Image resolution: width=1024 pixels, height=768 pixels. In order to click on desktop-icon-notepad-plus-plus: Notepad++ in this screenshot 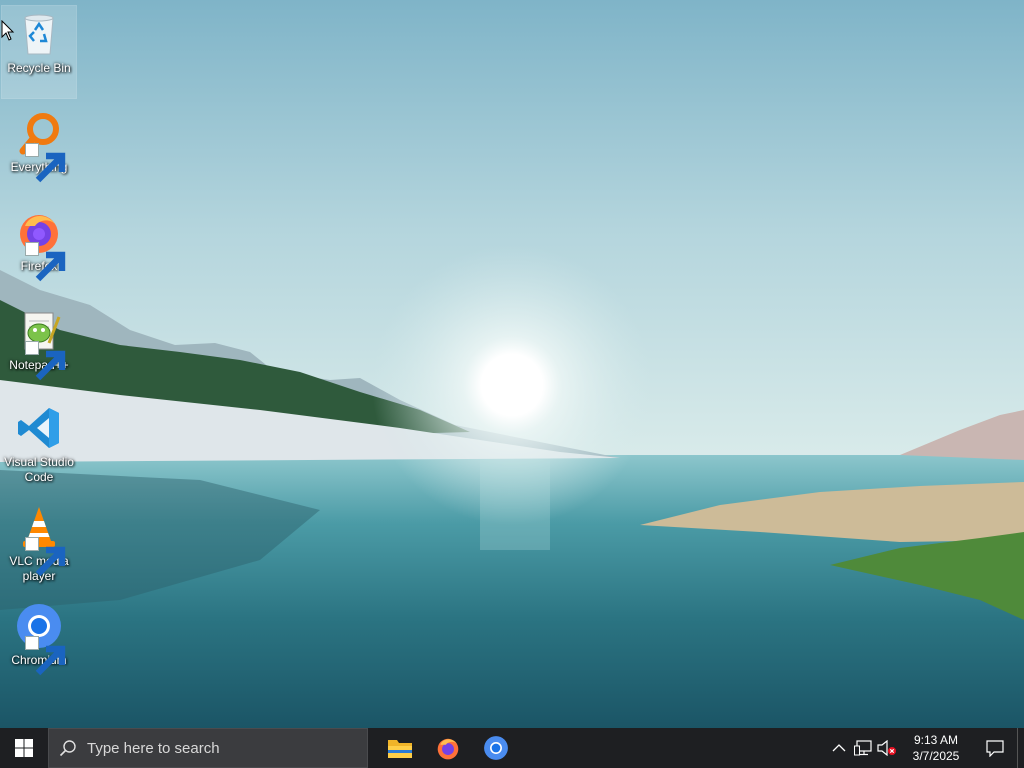, I will do `click(39, 349)`.